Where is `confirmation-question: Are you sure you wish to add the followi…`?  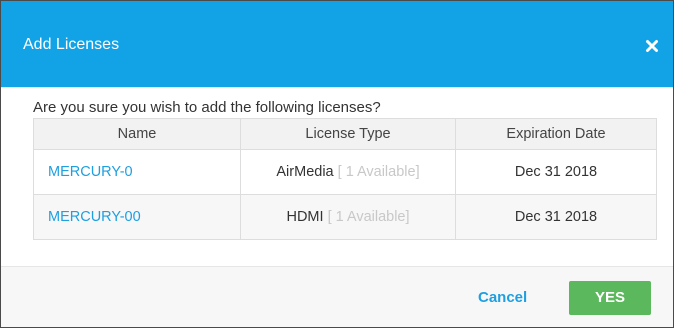
confirmation-question: Are you sure you wish to add the followi… is located at coordinates (207, 107).